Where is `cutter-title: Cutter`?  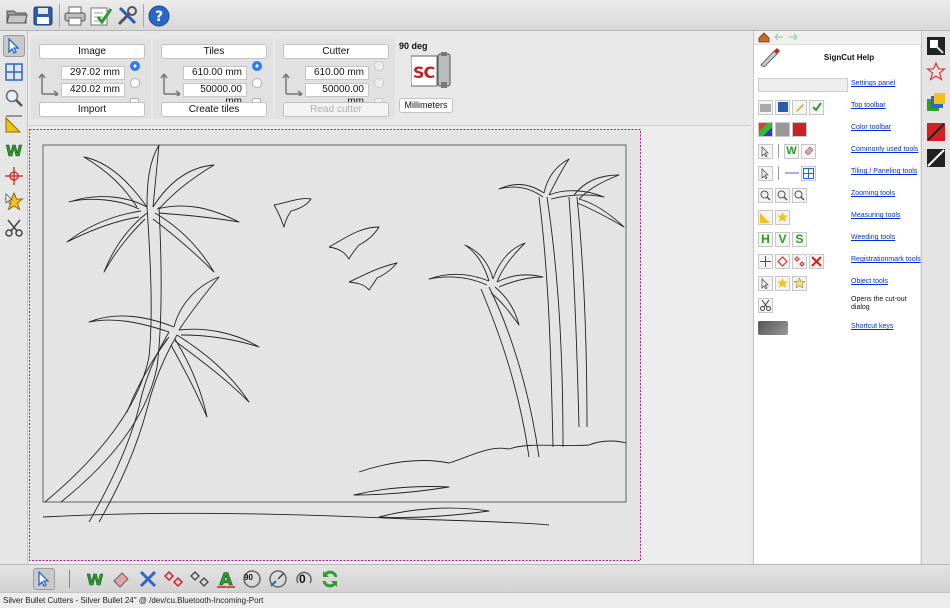
cutter-title: Cutter is located at coordinates (336, 51).